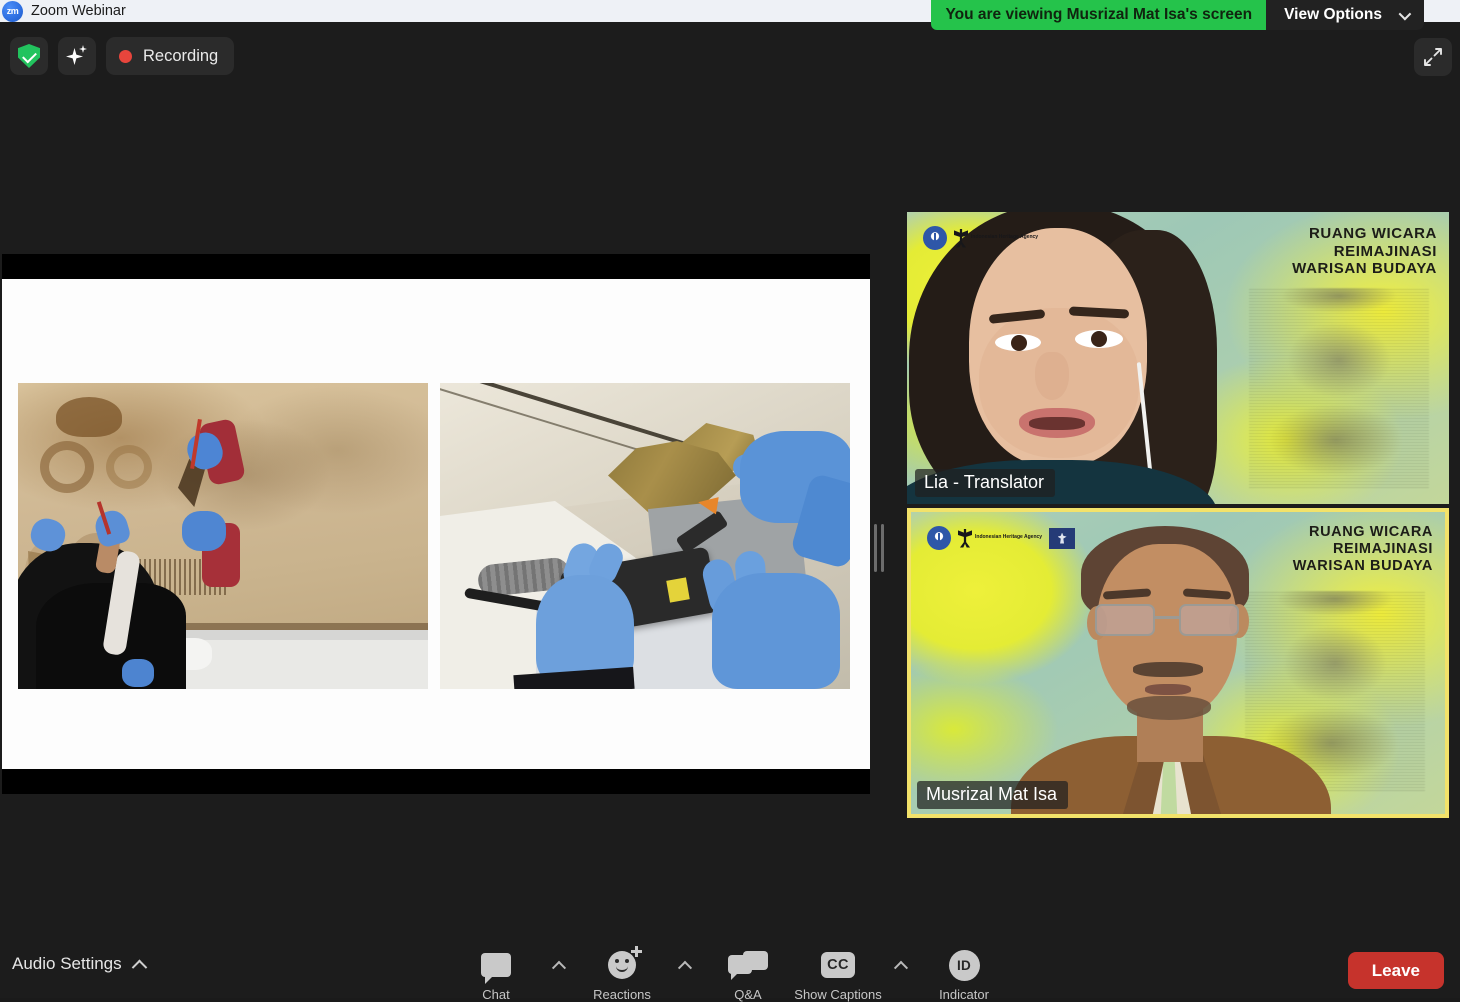 This screenshot has height=1002, width=1460. I want to click on reactions-button: Reactions, so click(622, 974).